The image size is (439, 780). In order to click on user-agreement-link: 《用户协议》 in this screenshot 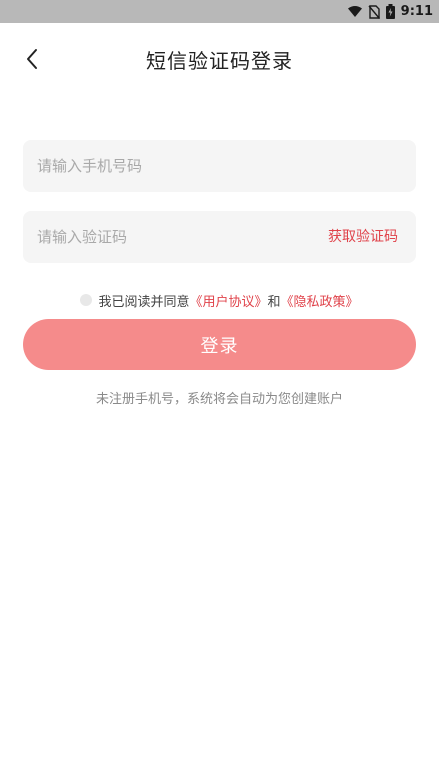, I will do `click(228, 300)`.